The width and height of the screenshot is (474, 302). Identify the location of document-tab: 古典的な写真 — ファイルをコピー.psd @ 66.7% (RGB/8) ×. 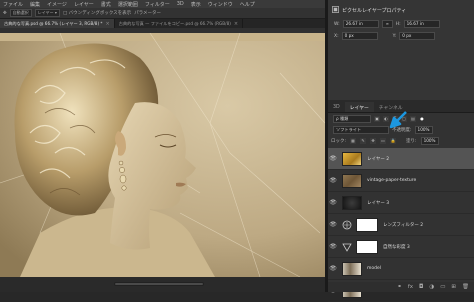
(179, 23).